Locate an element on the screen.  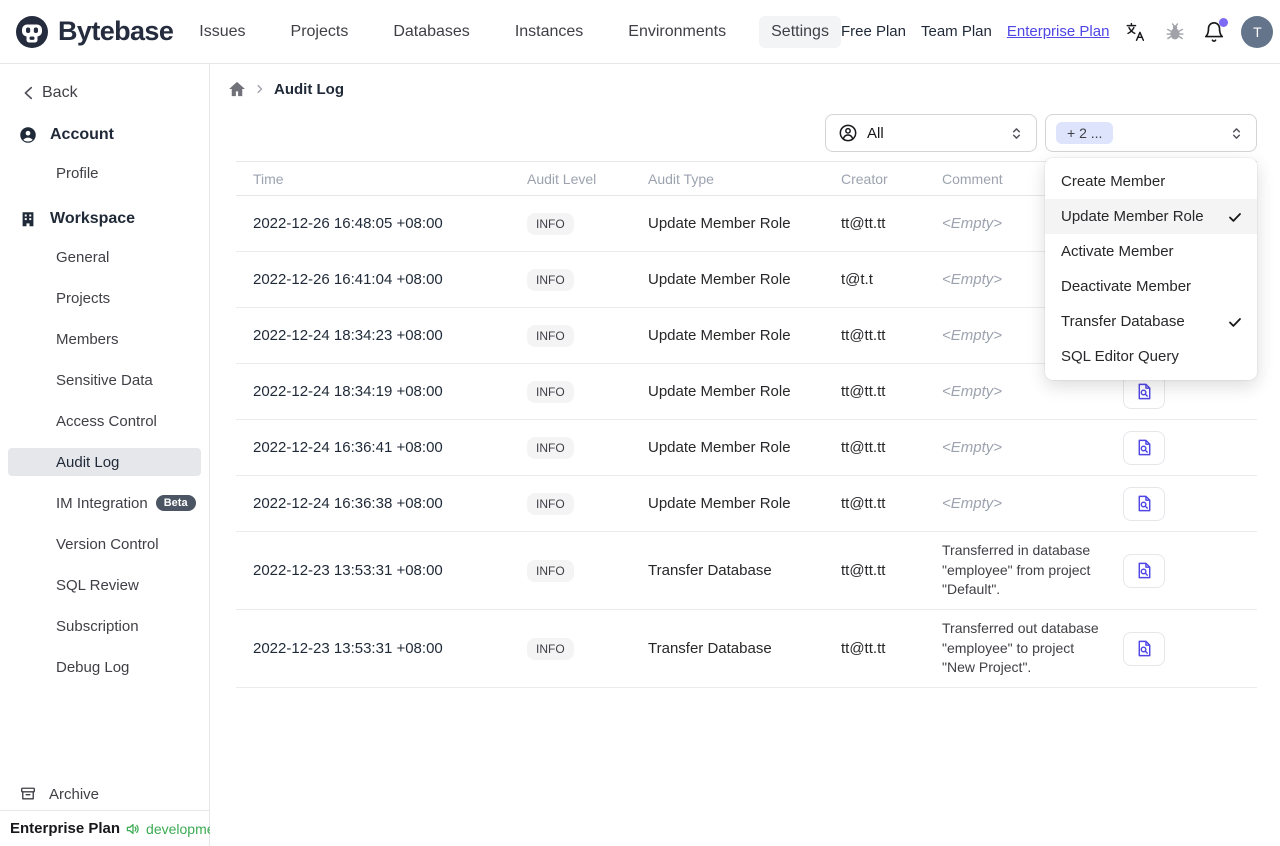
audit-type-option-label: Transfer Database is located at coordinates (1123, 321).